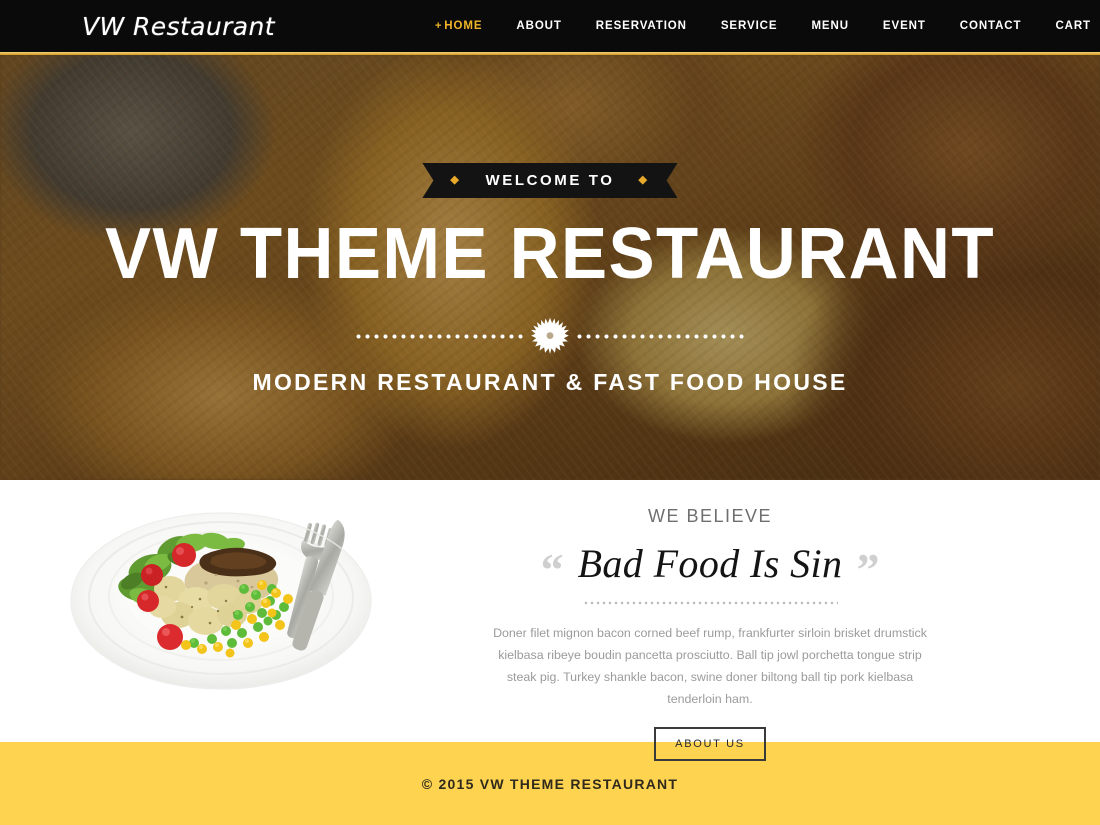 This screenshot has height=825, width=1100. What do you see at coordinates (221, 597) in the screenshot?
I see `plate-of-food-image` at bounding box center [221, 597].